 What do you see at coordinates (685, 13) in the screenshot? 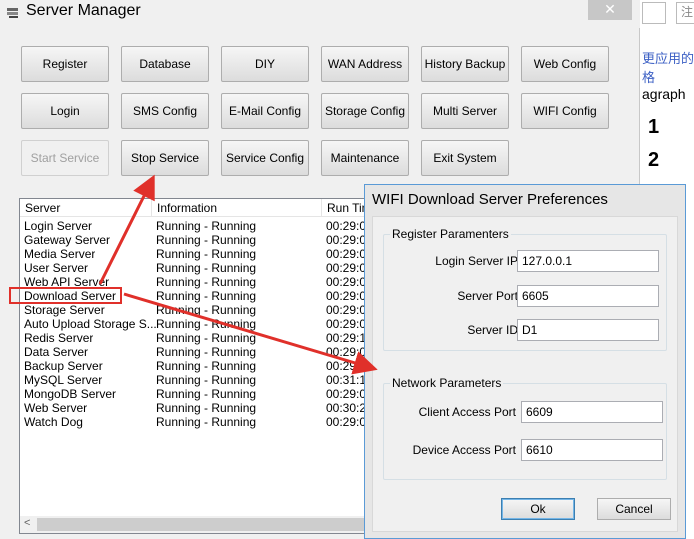
I see `background-button-2: 注` at bounding box center [685, 13].